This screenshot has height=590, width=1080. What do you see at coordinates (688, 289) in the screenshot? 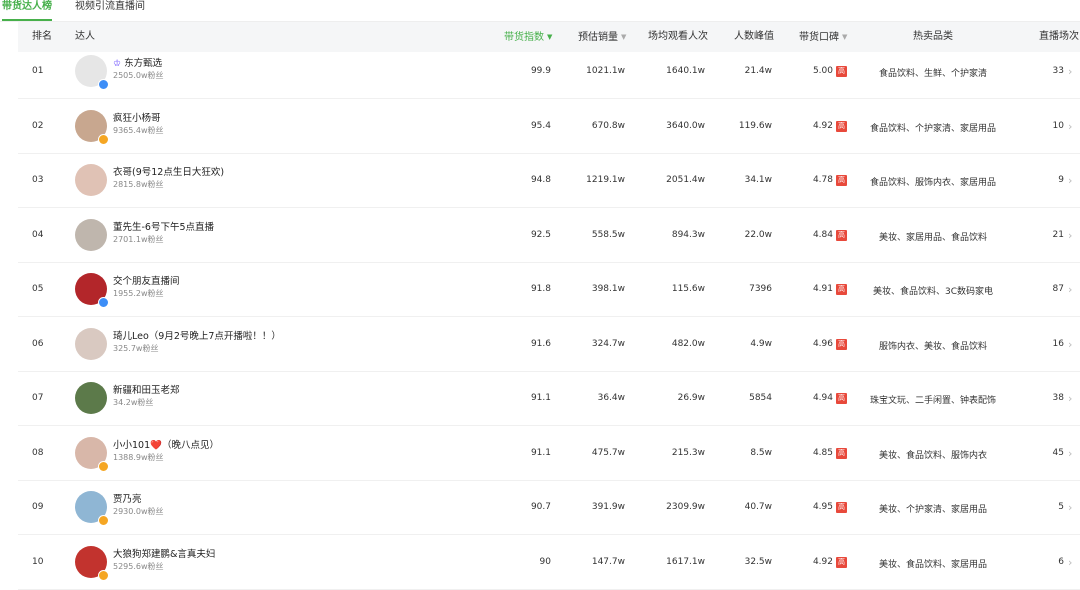
I see `avg-views: 115.6w` at bounding box center [688, 289].